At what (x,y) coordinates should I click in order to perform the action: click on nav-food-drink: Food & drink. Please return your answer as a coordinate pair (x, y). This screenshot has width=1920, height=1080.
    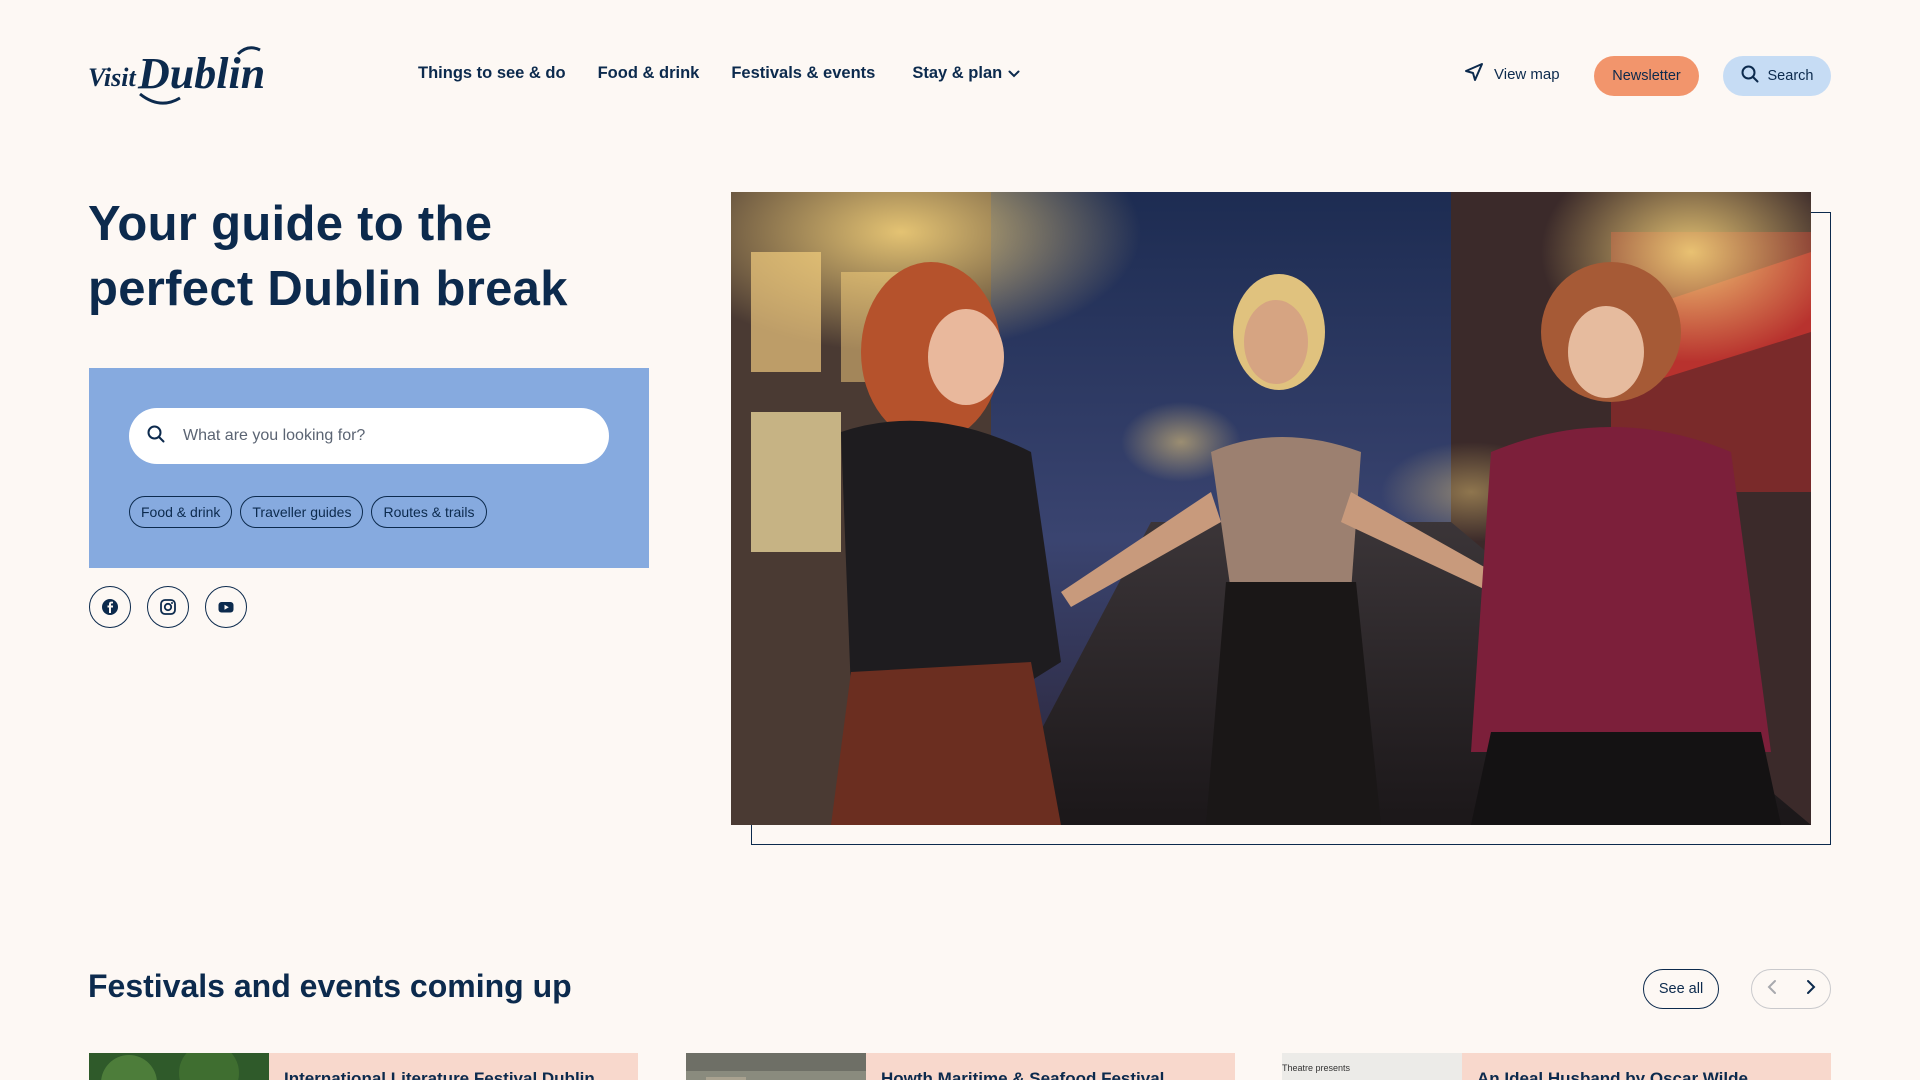
    Looking at the image, I should click on (649, 73).